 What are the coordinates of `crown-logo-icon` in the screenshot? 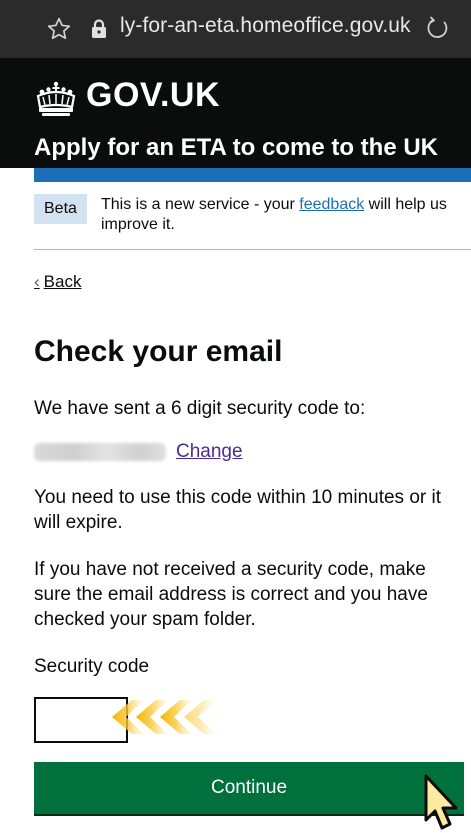 It's located at (56, 99).